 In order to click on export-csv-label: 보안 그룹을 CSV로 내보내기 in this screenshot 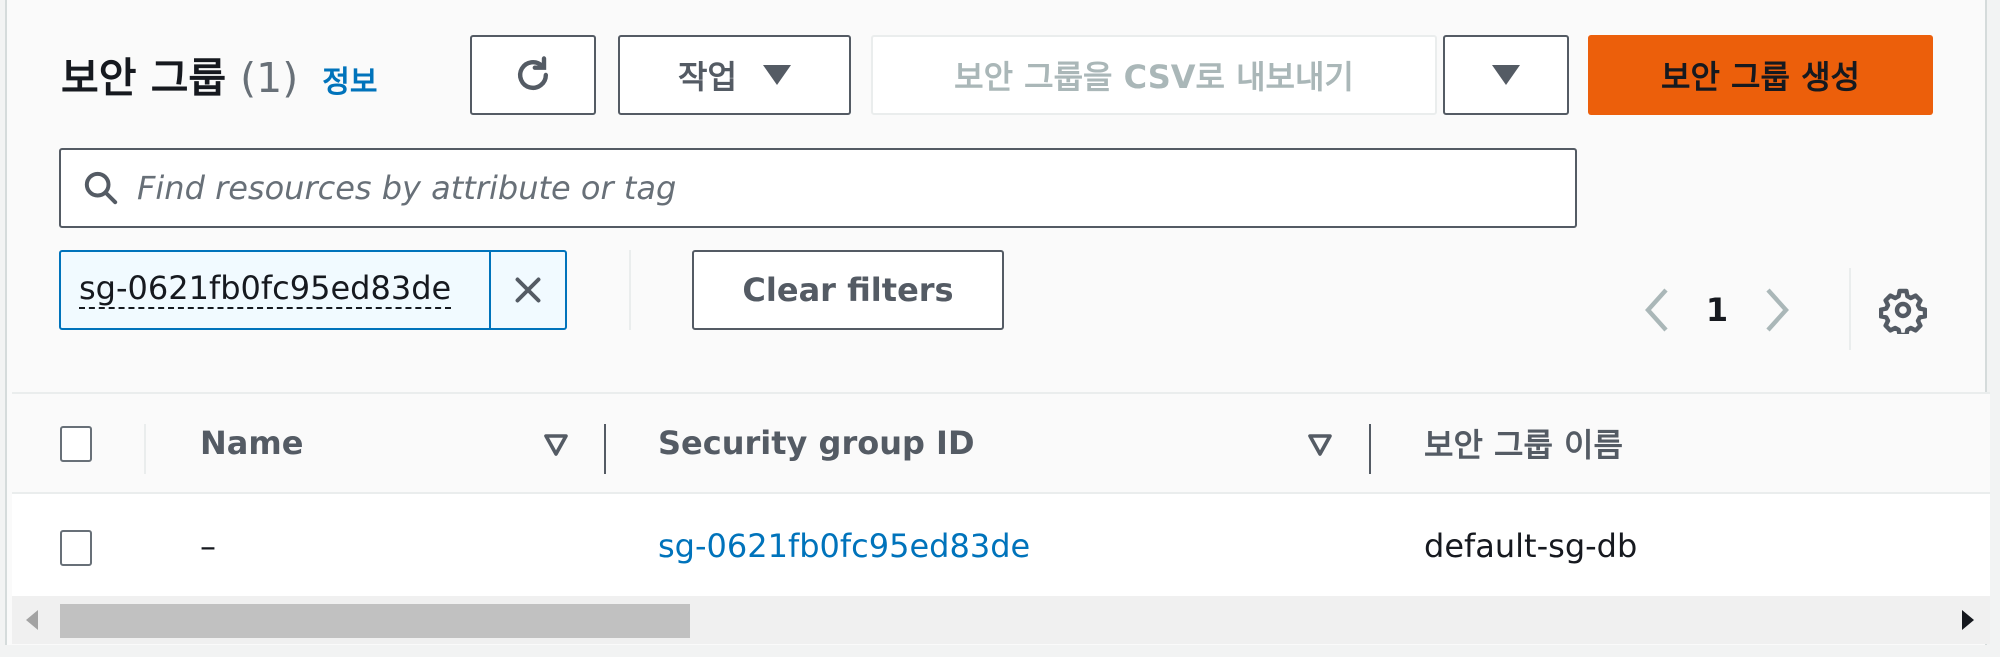, I will do `click(1154, 77)`.